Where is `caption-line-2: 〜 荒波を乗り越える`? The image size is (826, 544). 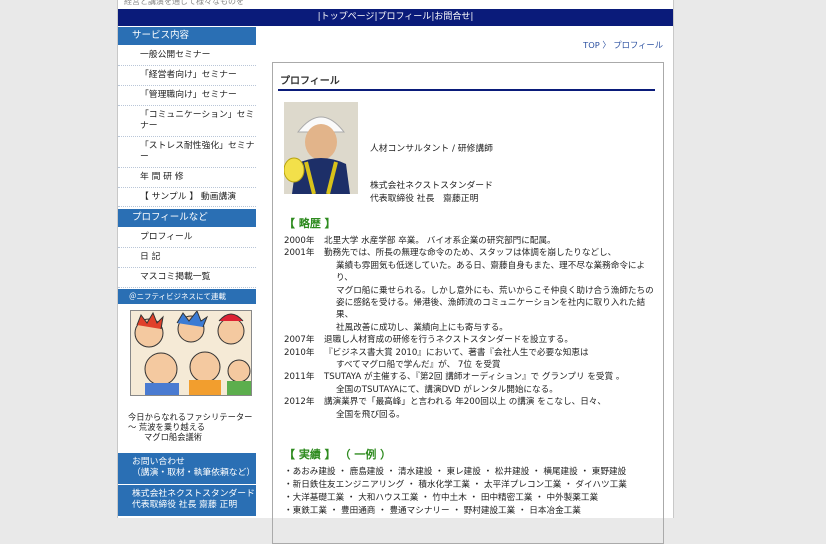
caption-line-2: 〜 荒波を乗り越える is located at coordinates (167, 427).